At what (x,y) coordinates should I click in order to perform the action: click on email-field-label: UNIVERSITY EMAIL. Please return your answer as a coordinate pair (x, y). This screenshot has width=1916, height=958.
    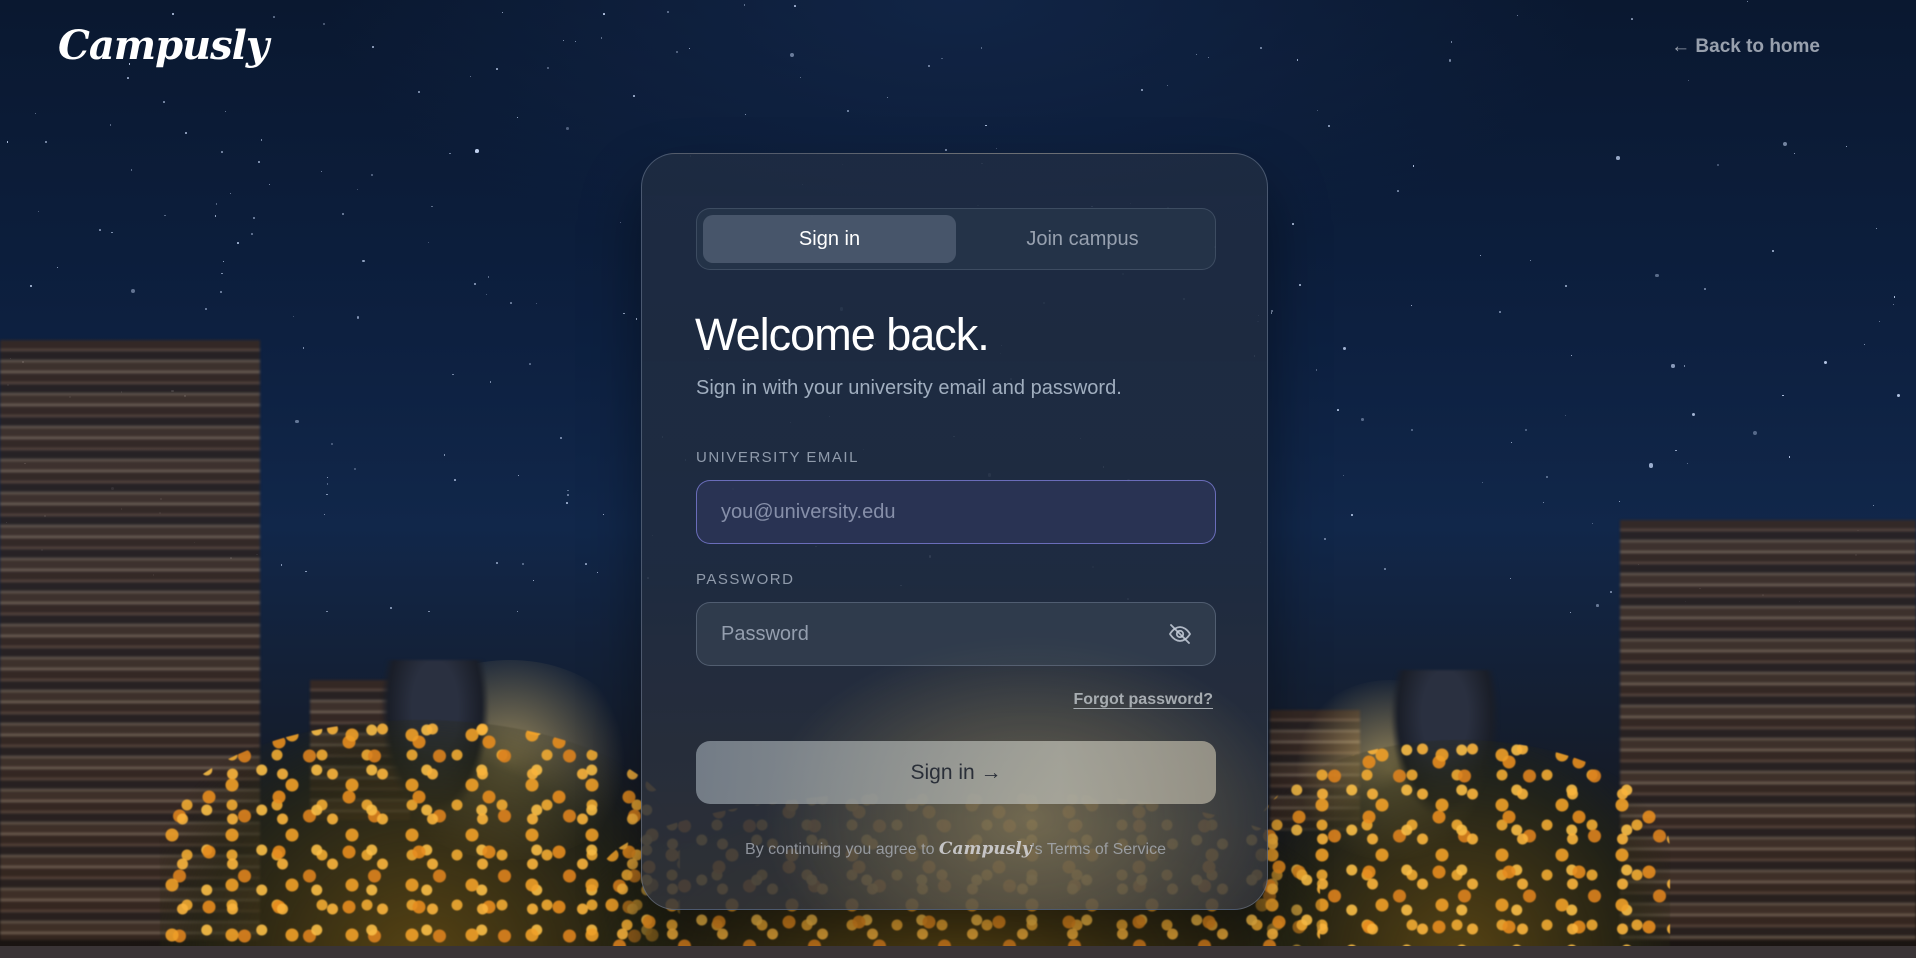
    Looking at the image, I should click on (777, 457).